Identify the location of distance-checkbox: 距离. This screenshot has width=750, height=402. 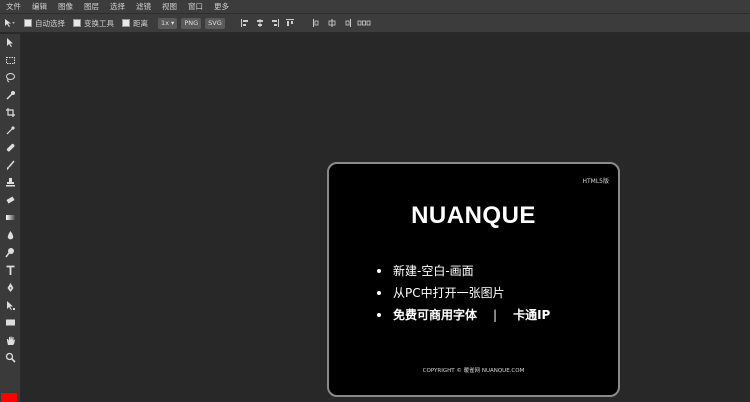
(135, 23).